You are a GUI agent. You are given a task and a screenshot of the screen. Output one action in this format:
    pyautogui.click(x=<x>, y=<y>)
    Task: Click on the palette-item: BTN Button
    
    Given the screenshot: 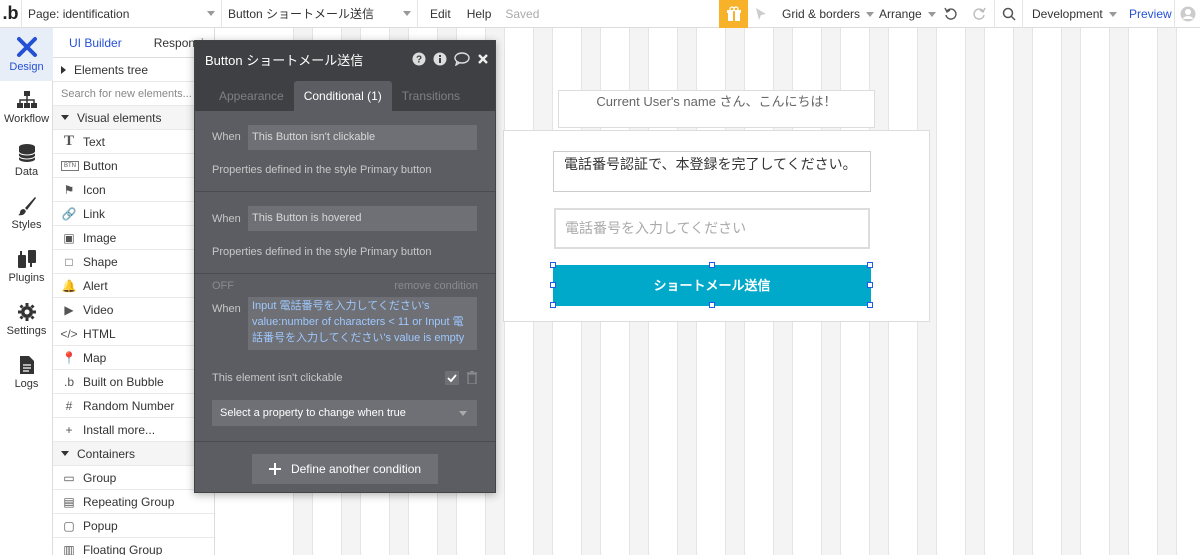 What is the action you would take?
    pyautogui.click(x=133, y=166)
    